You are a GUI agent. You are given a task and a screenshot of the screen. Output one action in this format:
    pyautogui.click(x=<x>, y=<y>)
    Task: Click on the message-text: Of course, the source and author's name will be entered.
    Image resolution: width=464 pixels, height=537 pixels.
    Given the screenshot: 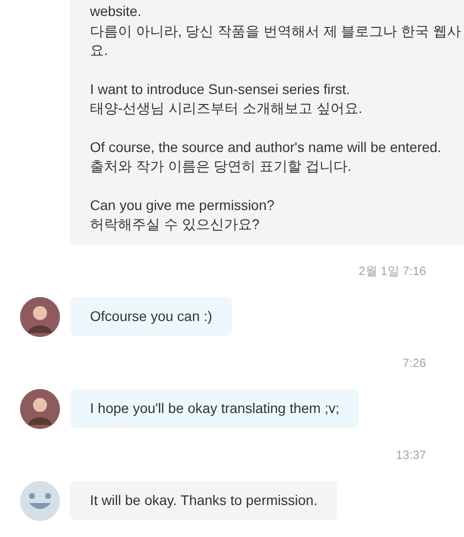 What is the action you would take?
    pyautogui.click(x=266, y=147)
    